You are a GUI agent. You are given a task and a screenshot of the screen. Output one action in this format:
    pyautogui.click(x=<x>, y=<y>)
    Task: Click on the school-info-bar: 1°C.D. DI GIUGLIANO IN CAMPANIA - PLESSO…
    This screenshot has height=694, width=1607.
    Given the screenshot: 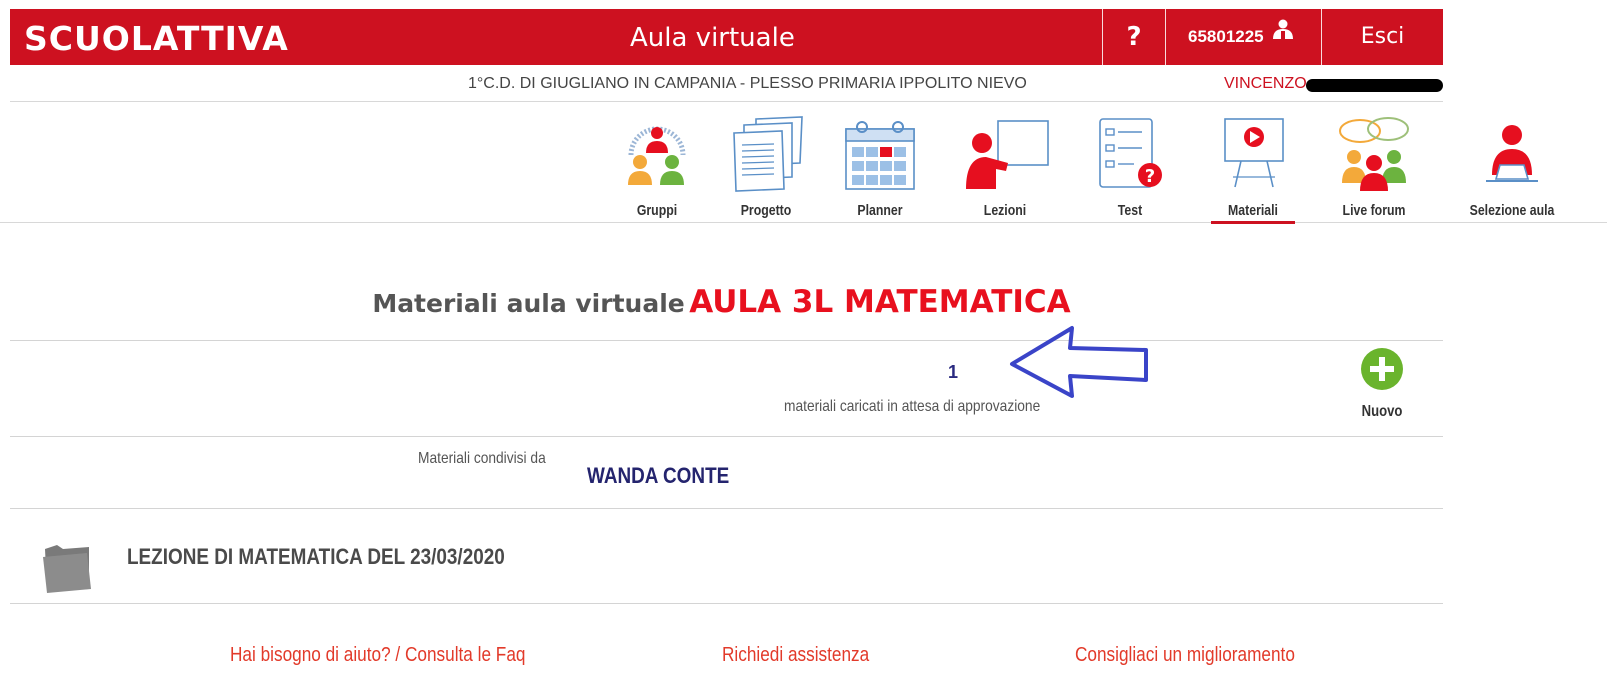 What is the action you would take?
    pyautogui.click(x=726, y=83)
    